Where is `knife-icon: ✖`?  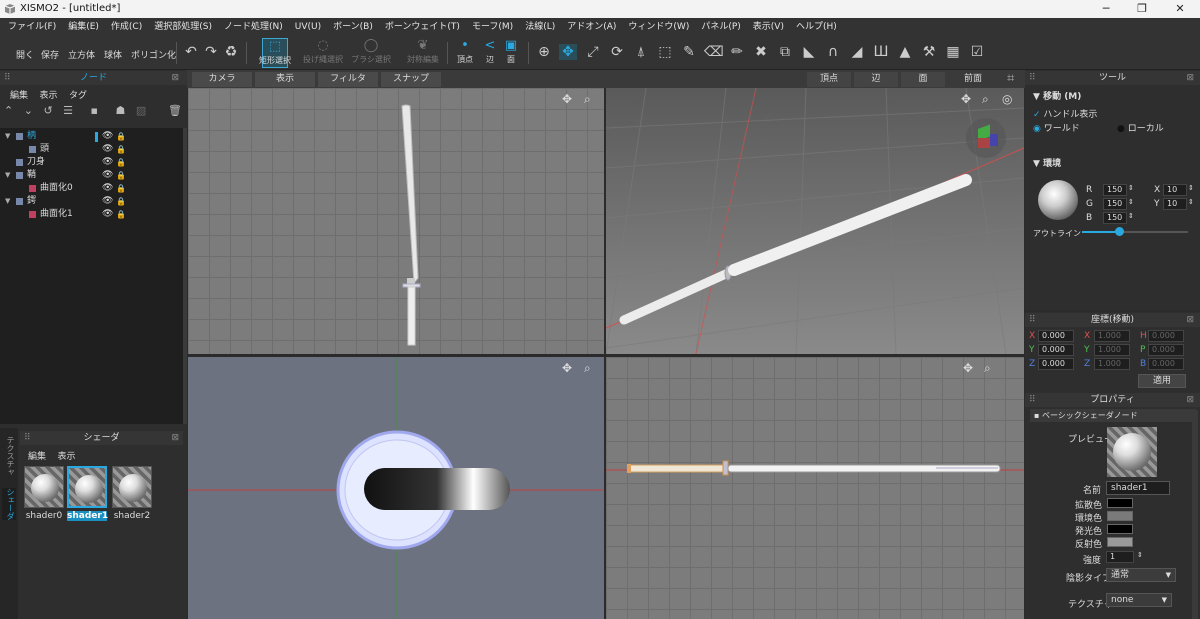 knife-icon: ✖ is located at coordinates (761, 52).